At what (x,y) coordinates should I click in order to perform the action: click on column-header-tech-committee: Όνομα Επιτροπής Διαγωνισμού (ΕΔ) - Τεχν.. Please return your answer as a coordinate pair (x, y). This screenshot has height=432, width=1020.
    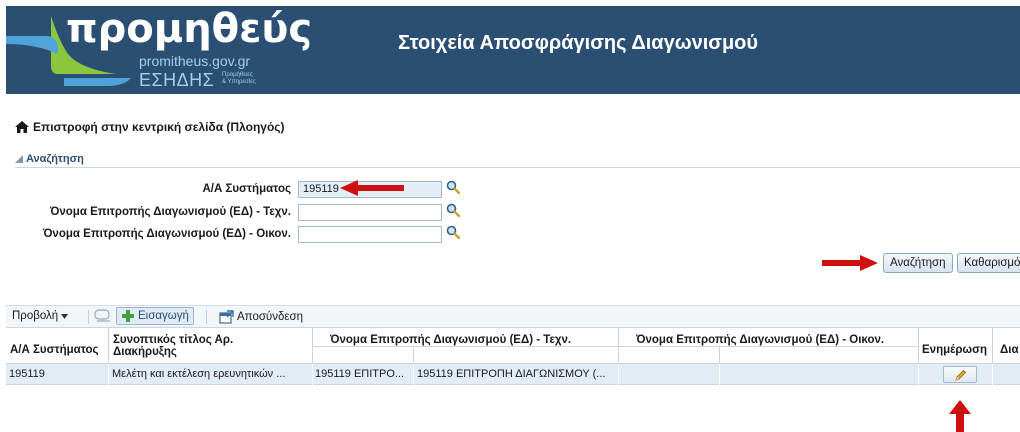
    Looking at the image, I should click on (450, 340).